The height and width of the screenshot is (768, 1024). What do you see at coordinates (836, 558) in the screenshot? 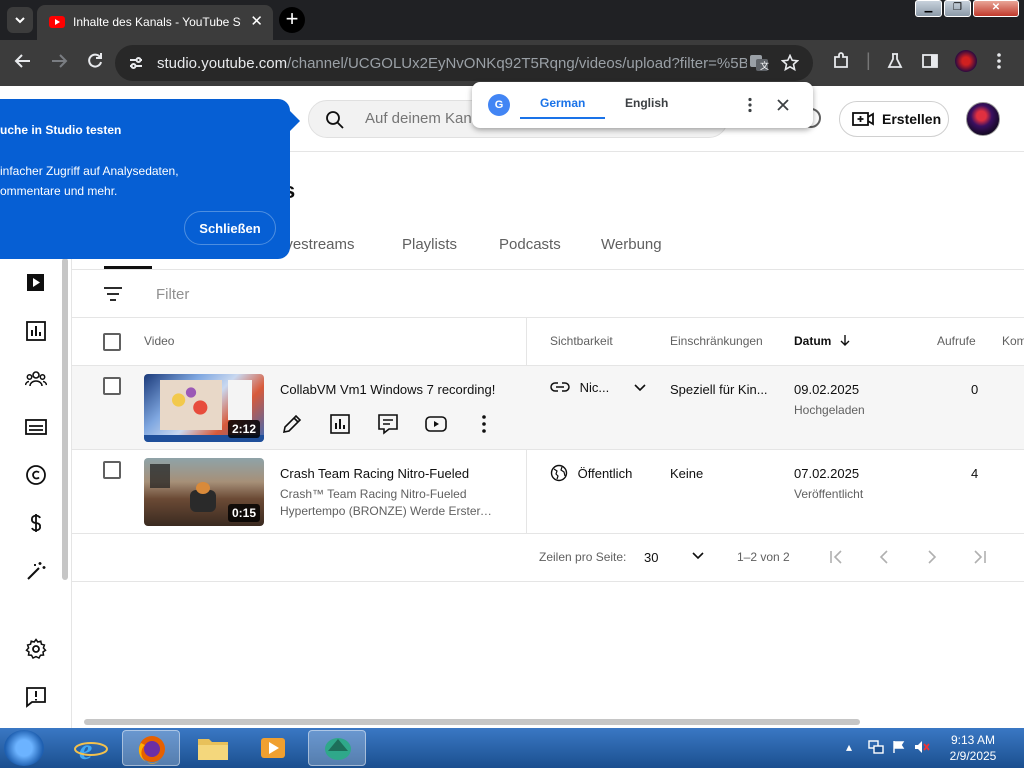
I see `first-page-icon` at bounding box center [836, 558].